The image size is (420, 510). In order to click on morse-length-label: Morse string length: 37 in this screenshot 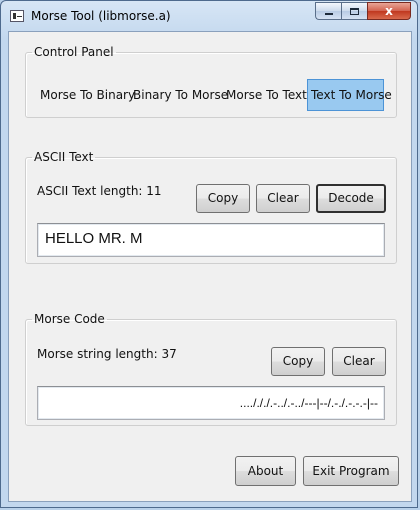, I will do `click(107, 354)`.